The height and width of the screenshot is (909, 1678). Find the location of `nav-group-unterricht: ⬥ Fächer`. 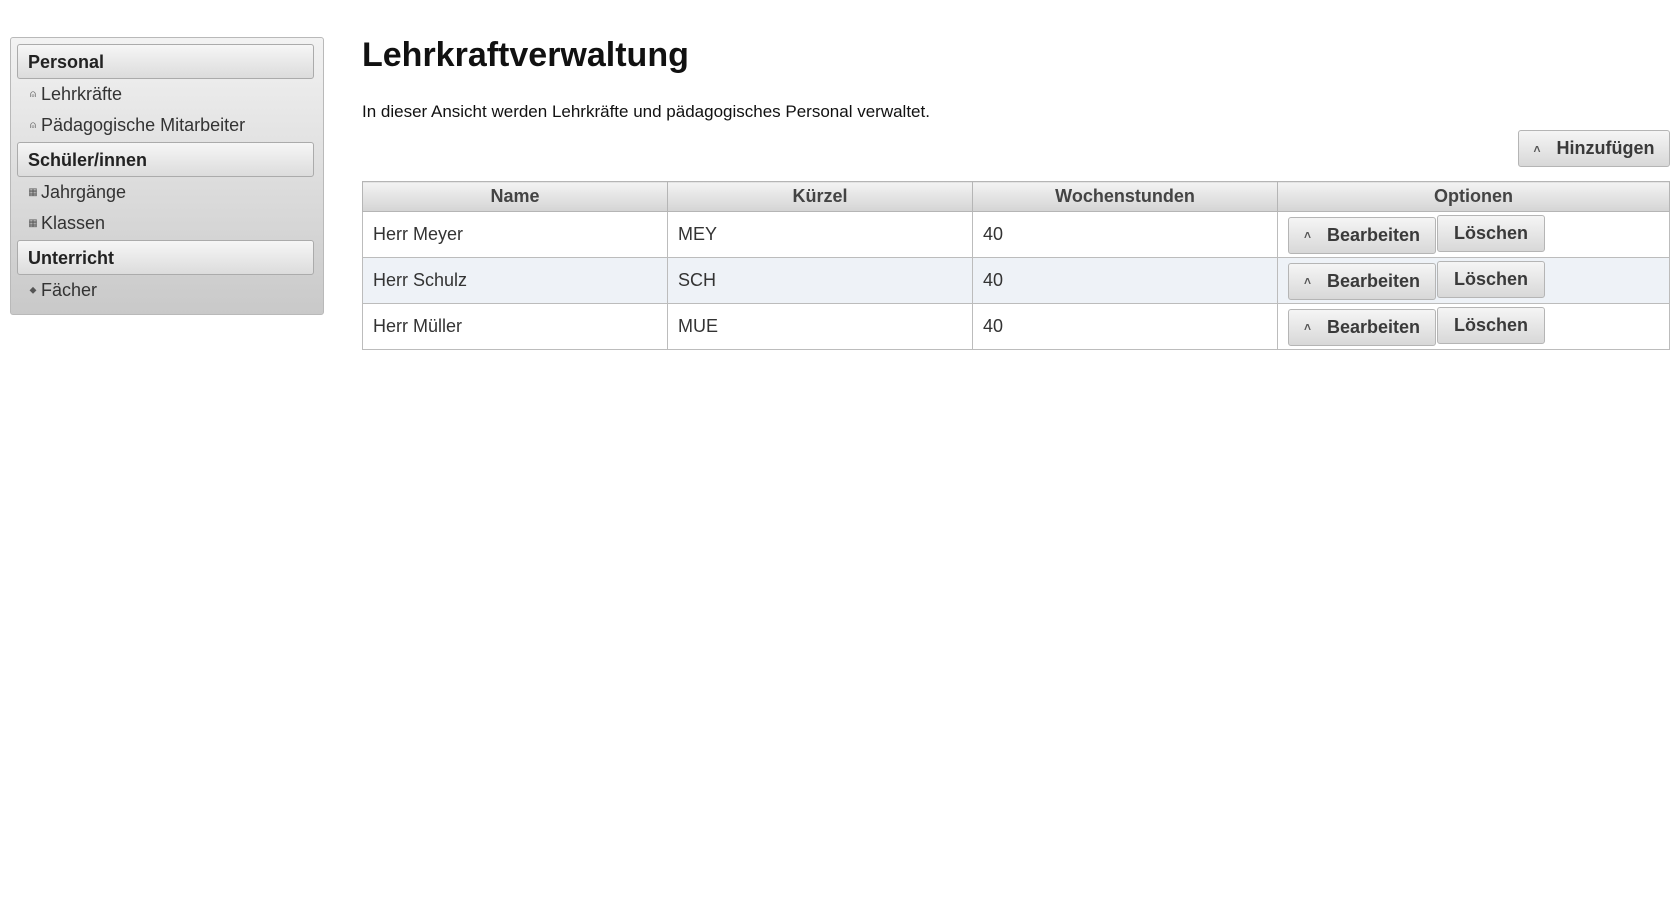

nav-group-unterricht: ⬥ Fächer is located at coordinates (165, 290).